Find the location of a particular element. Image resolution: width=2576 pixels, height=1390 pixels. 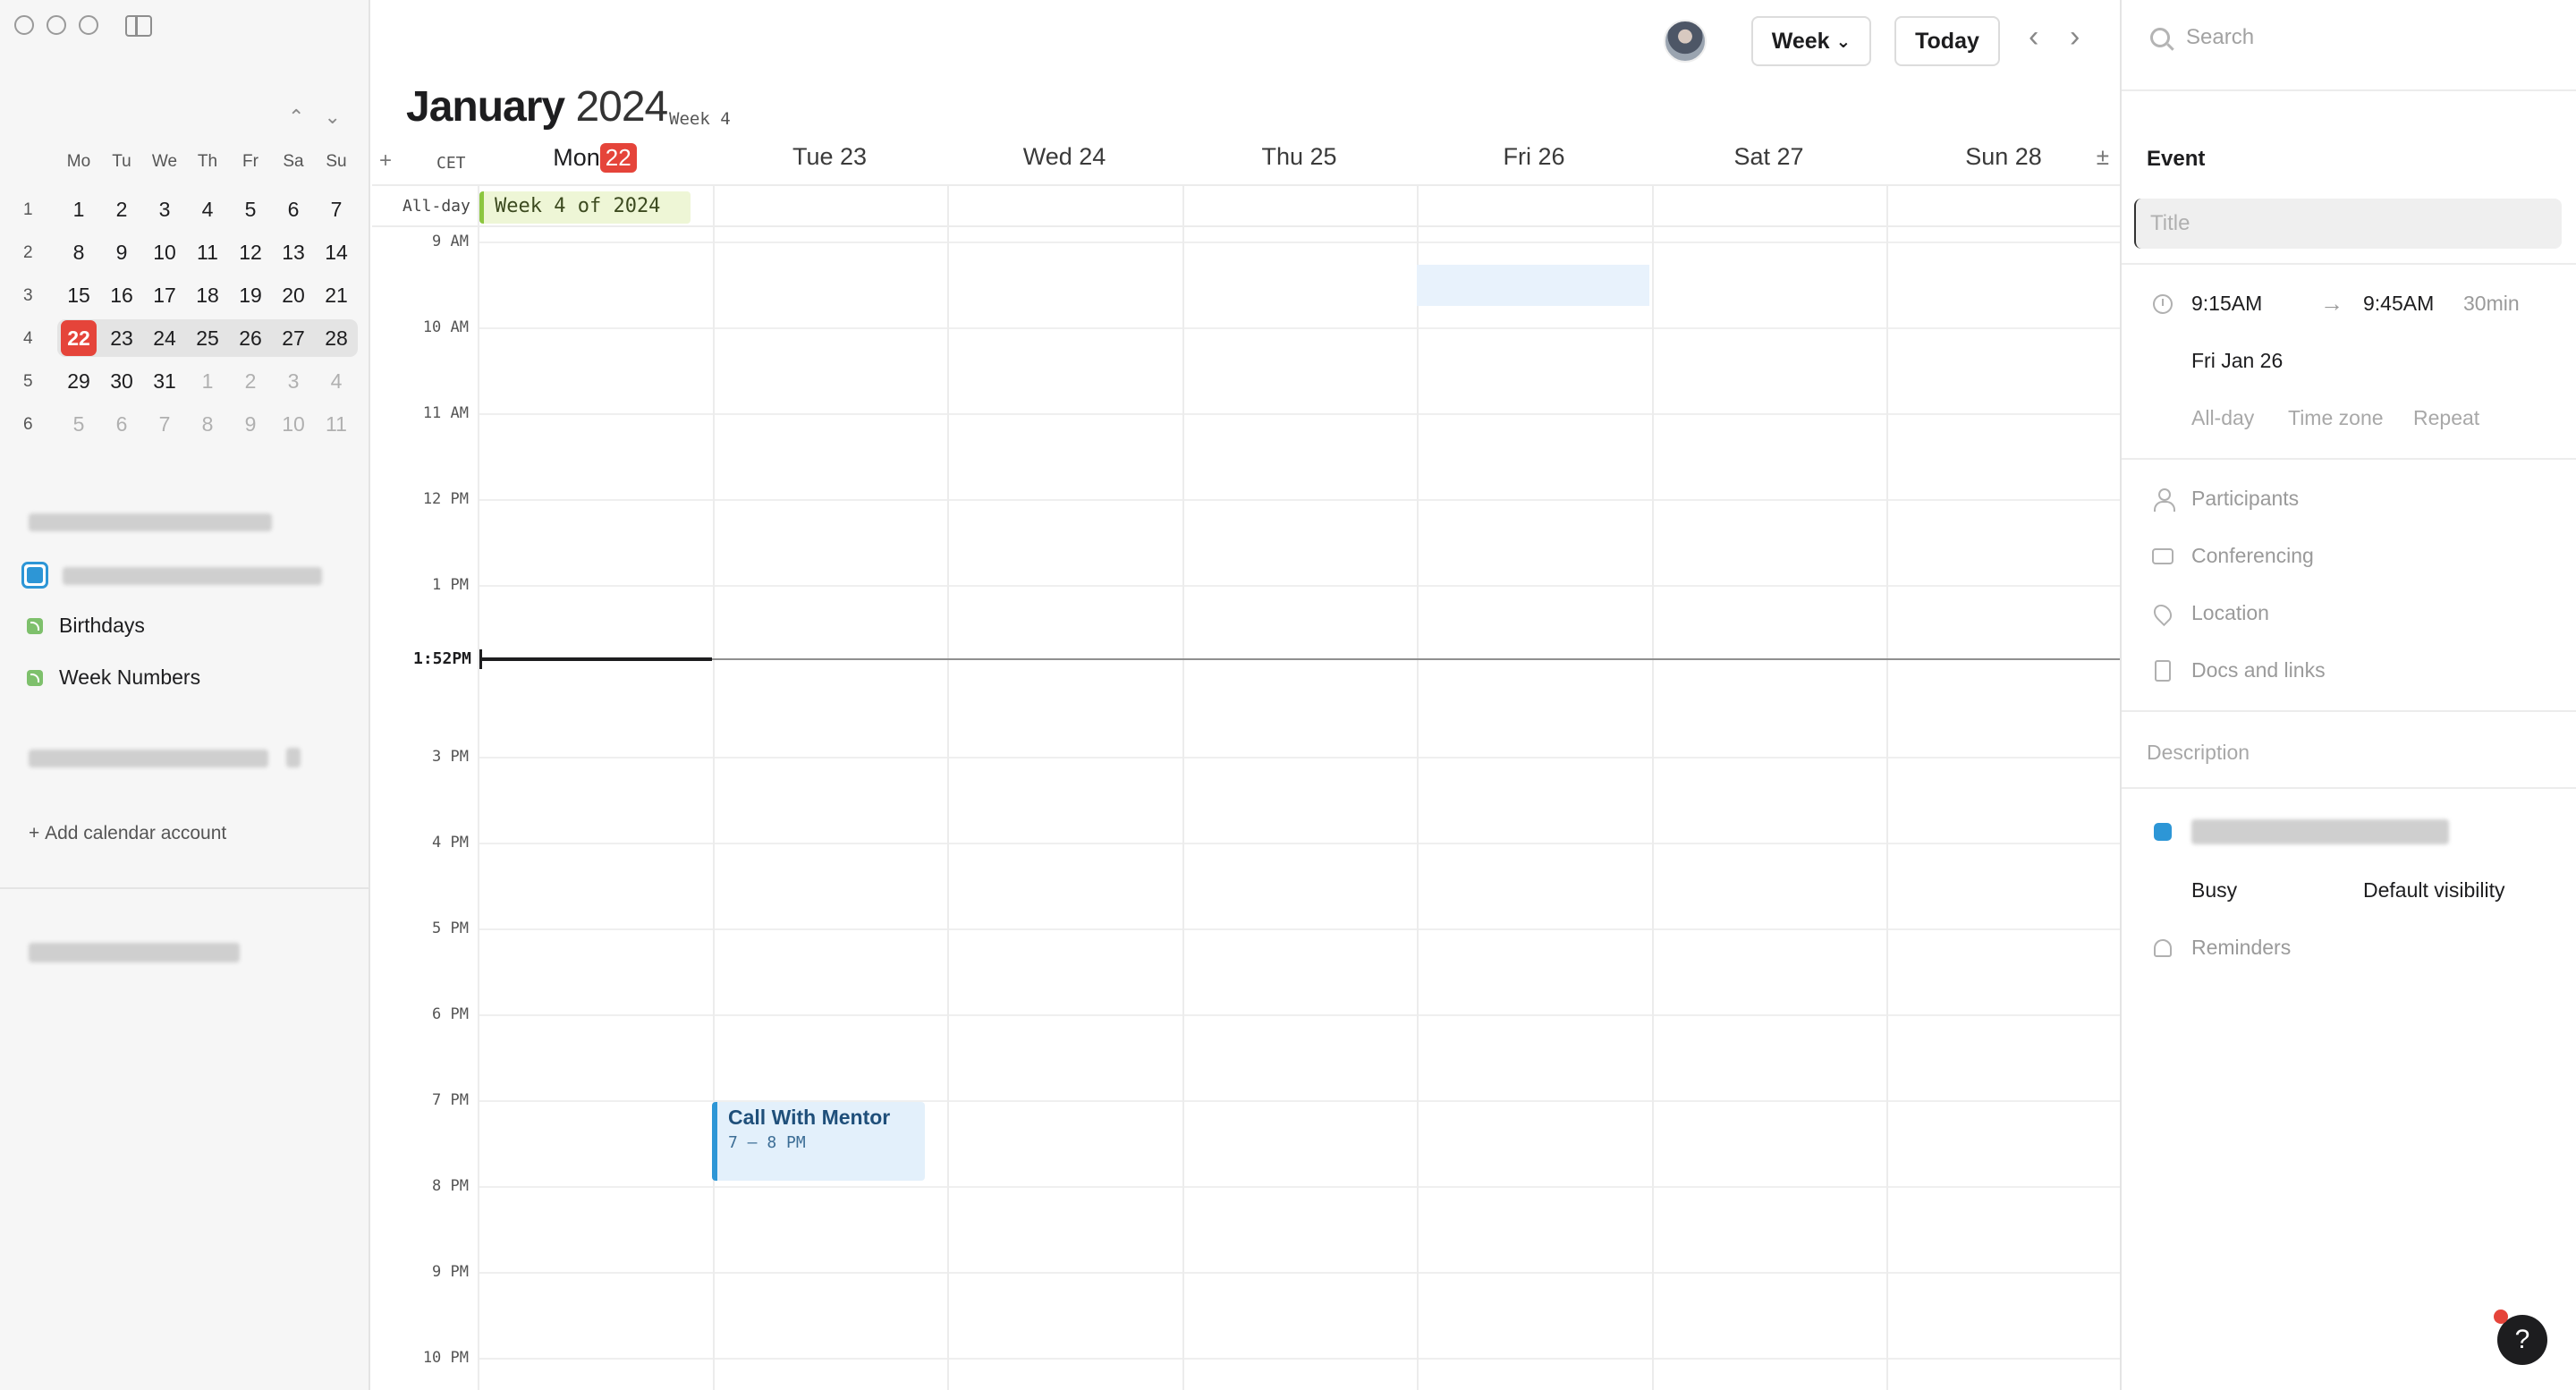

redacted-calendar-name is located at coordinates (192, 576).